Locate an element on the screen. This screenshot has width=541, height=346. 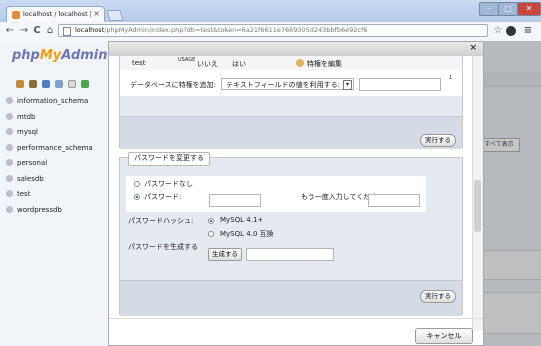
footnote-marker: 1 is located at coordinates (451, 78).